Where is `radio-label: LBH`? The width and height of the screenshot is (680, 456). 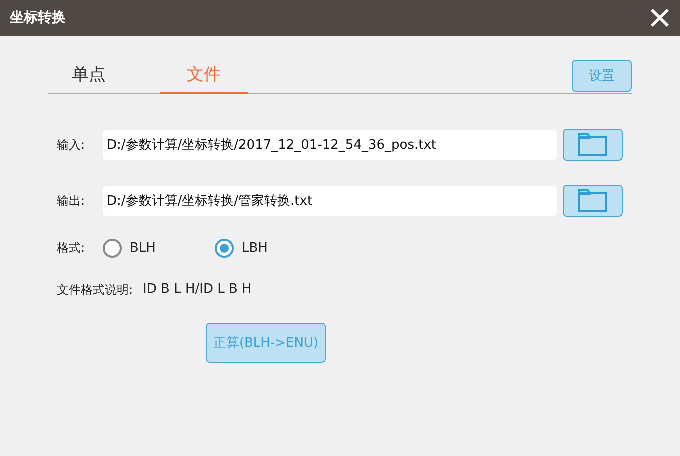
radio-label: LBH is located at coordinates (255, 248).